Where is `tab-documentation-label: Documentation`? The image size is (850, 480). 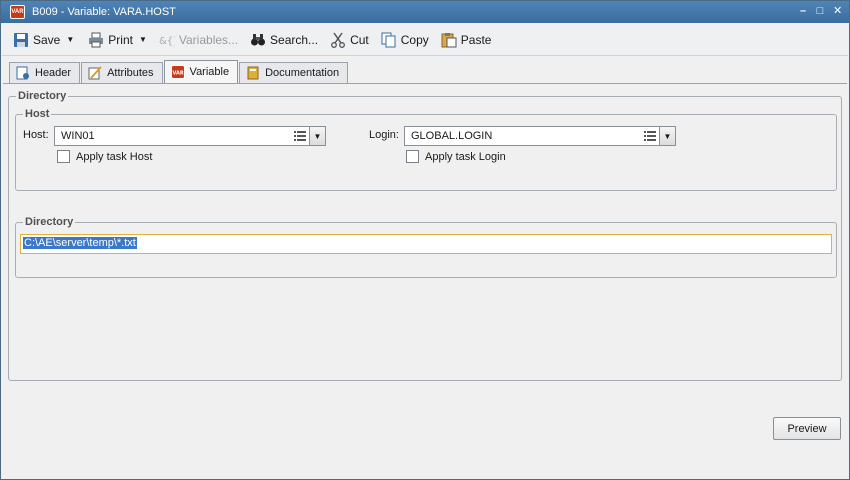 tab-documentation-label: Documentation is located at coordinates (302, 73).